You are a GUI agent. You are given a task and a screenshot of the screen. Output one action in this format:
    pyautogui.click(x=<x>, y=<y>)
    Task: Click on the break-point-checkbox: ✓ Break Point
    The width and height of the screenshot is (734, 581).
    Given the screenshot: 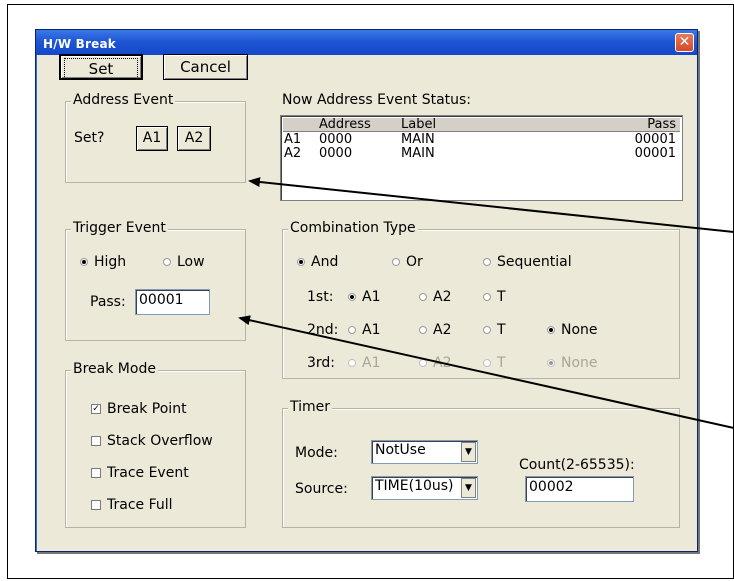 What is the action you would take?
    pyautogui.click(x=139, y=409)
    